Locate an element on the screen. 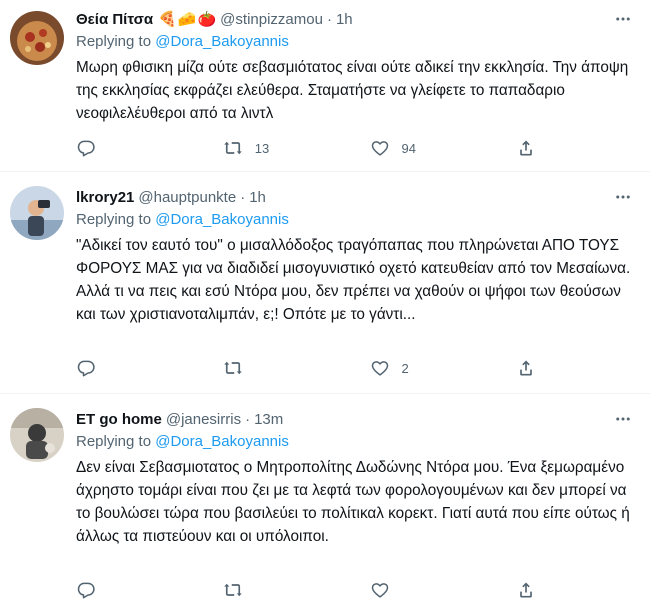 Image resolution: width=660 pixels, height=612 pixels. tomato-emoji: 🍅 is located at coordinates (207, 19).